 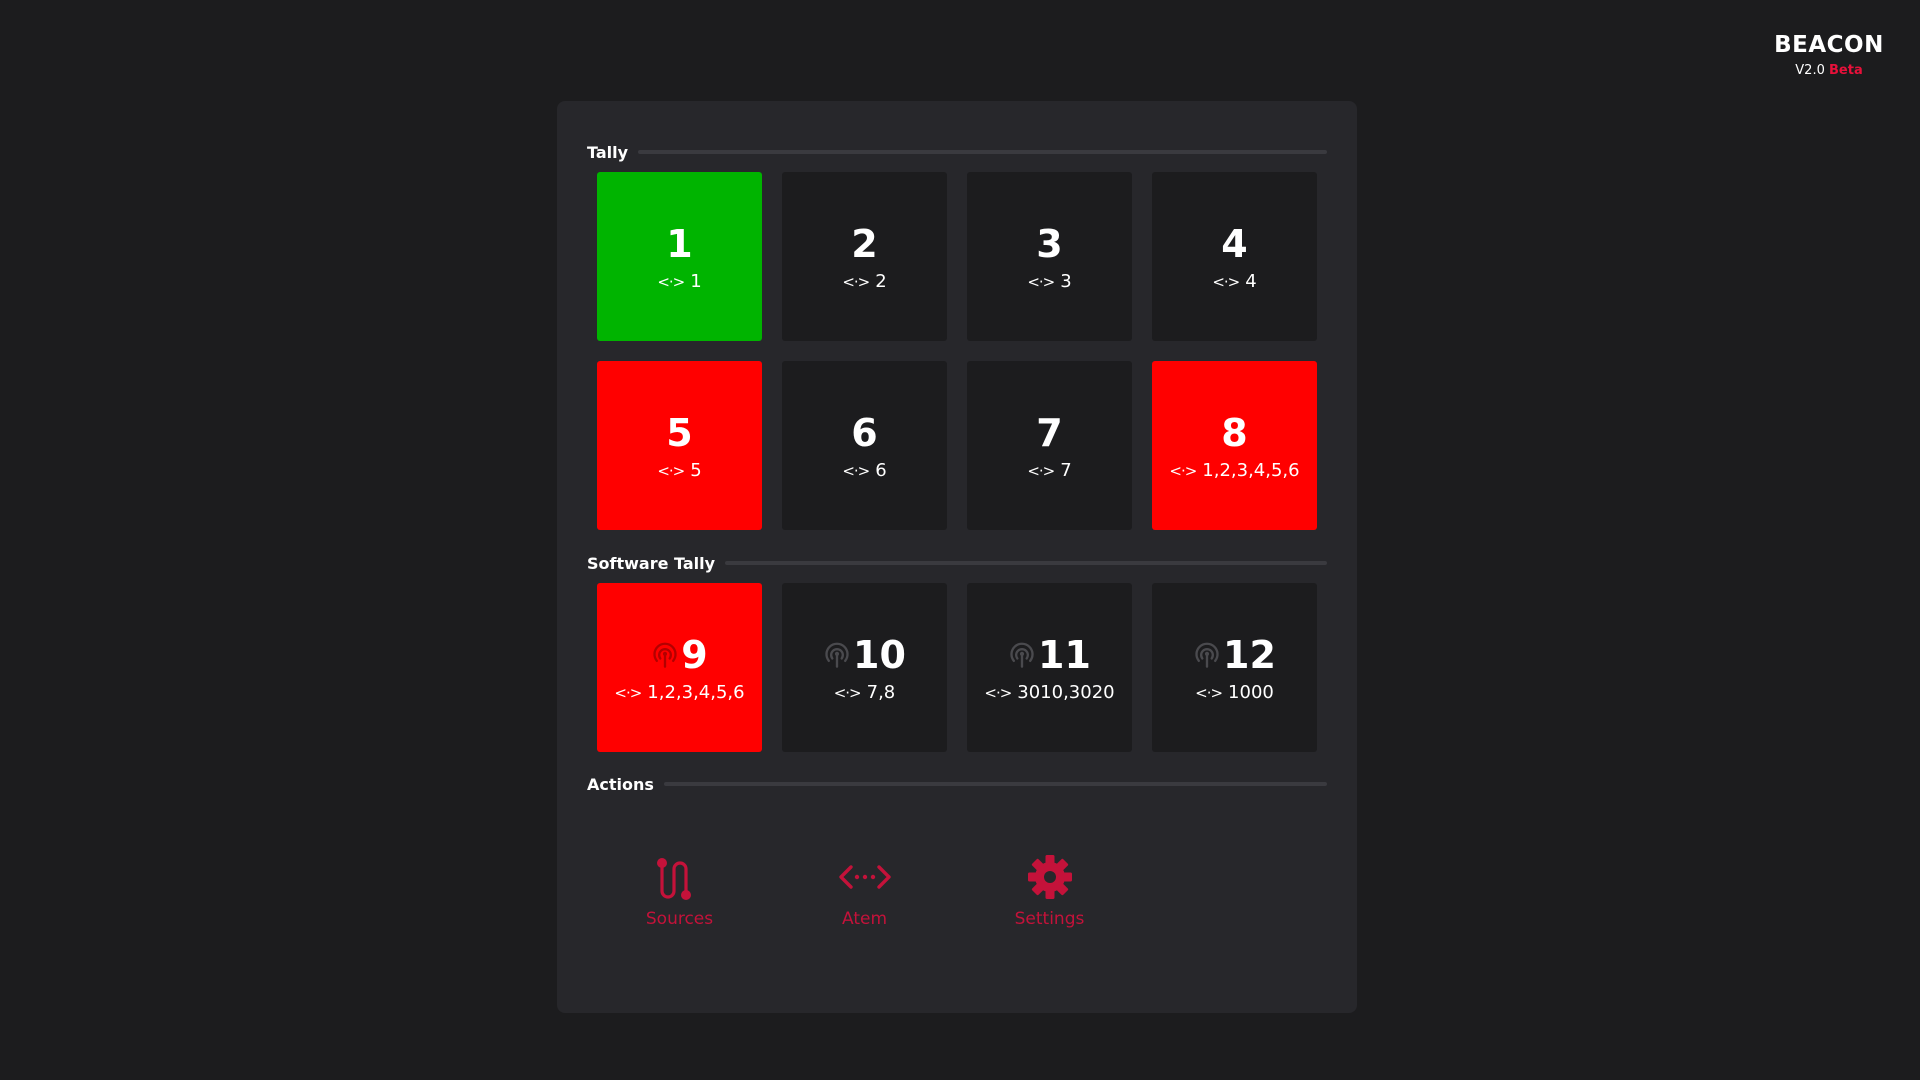 What do you see at coordinates (864, 282) in the screenshot?
I see `tile-mapping: <·> 2` at bounding box center [864, 282].